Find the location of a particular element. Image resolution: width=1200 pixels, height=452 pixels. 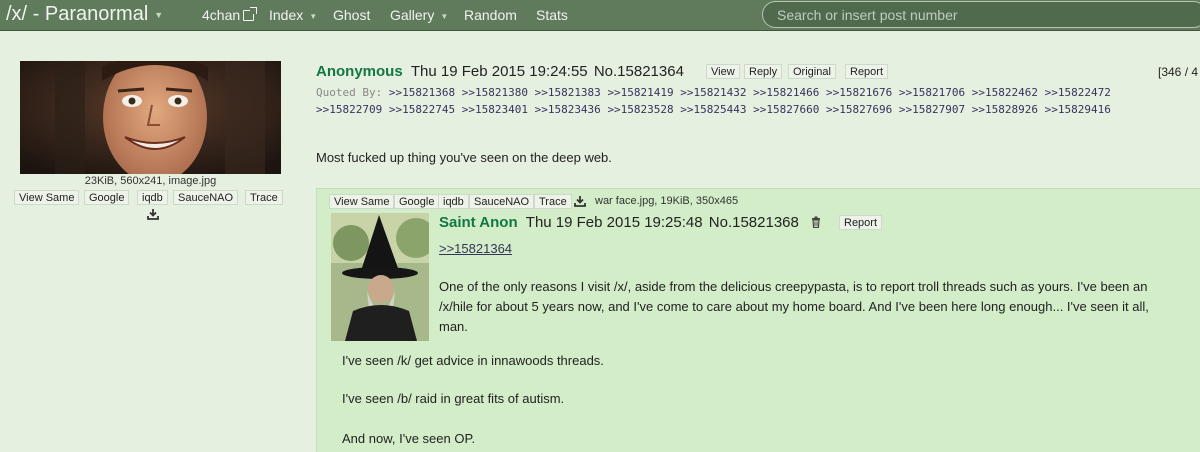

search-input is located at coordinates (982, 15).